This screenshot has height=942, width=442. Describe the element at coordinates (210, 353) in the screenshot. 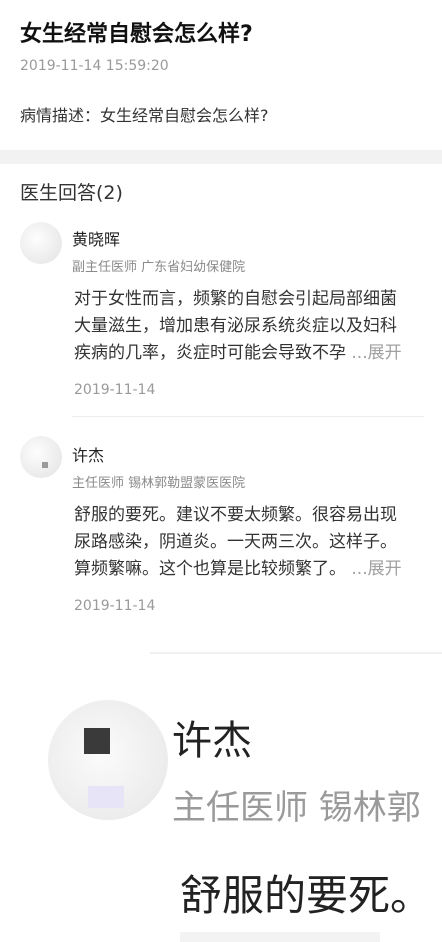

I see `answer-line: 疾病的几率，炎症时可能会导致不孕` at that location.